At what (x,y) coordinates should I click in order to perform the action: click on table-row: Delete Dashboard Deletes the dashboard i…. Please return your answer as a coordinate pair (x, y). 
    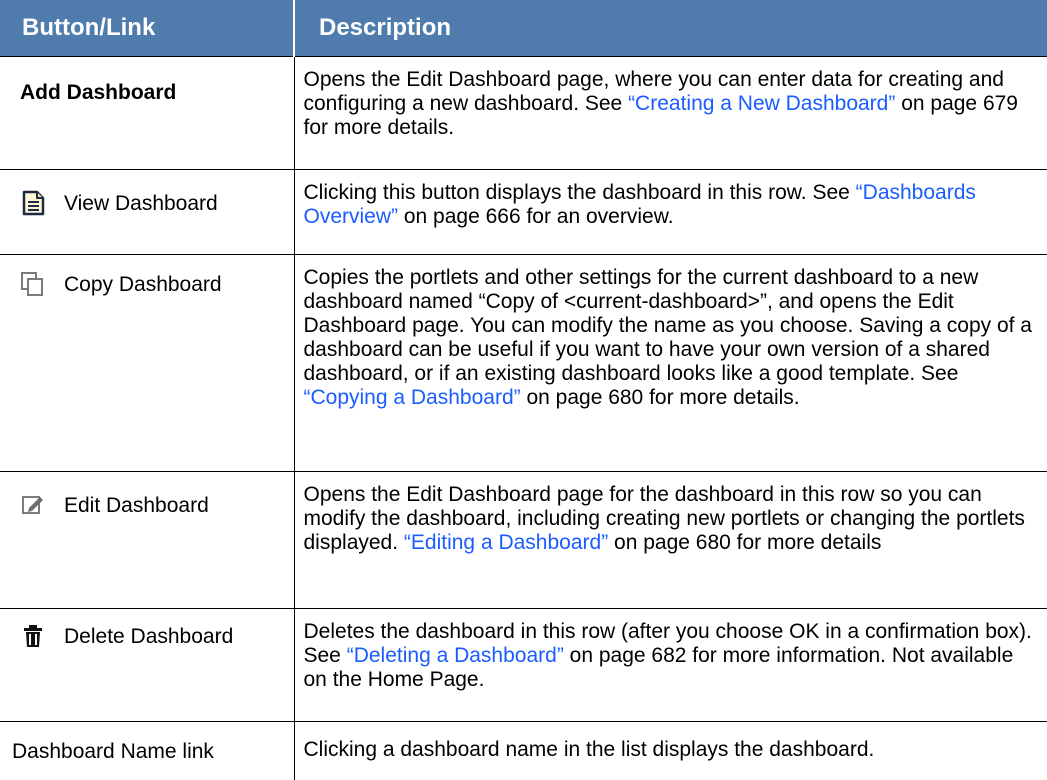
    Looking at the image, I should click on (523, 665).